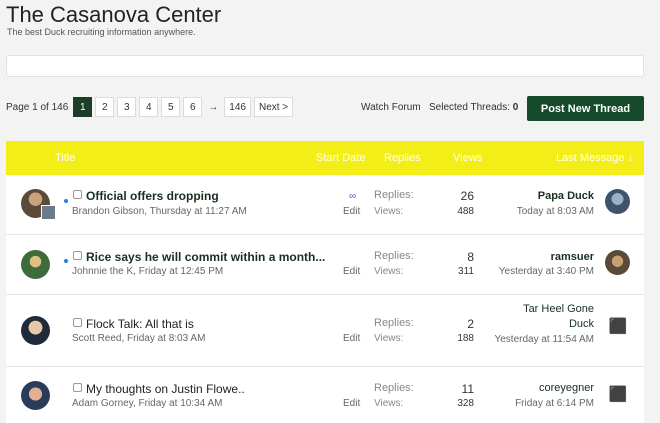 The height and width of the screenshot is (423, 660). What do you see at coordinates (566, 196) in the screenshot?
I see `last-poster-link: Papa Duck` at bounding box center [566, 196].